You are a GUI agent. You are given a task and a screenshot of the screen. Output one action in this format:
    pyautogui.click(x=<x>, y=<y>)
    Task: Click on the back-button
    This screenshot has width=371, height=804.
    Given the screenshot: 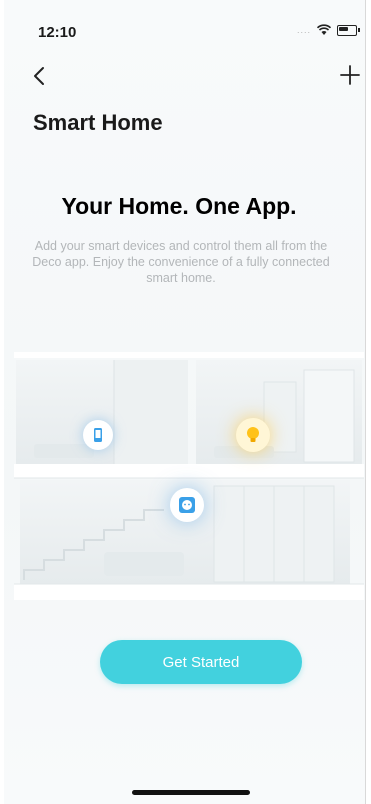 What is the action you would take?
    pyautogui.click(x=40, y=76)
    